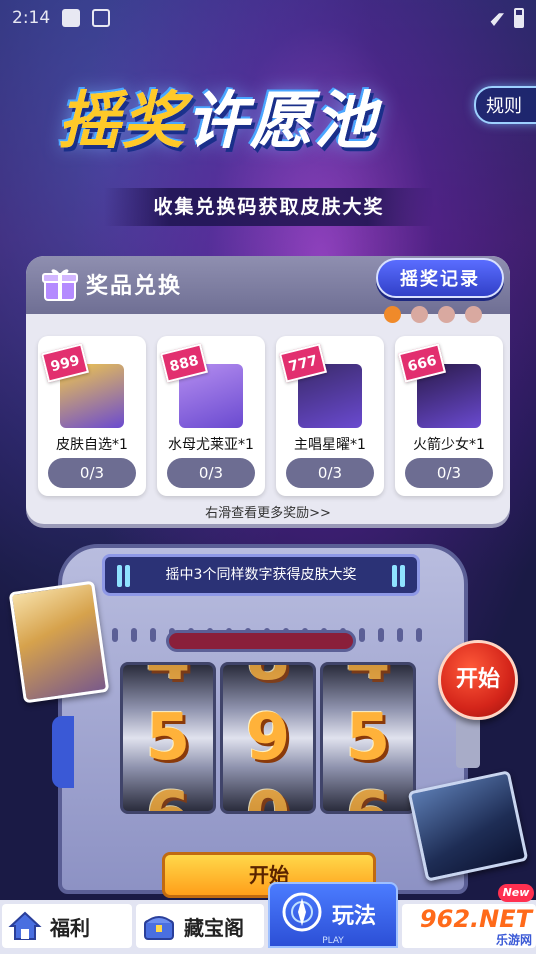  Describe the element at coordinates (282, 120) in the screenshot. I see `title-rest: 许愿池` at that location.